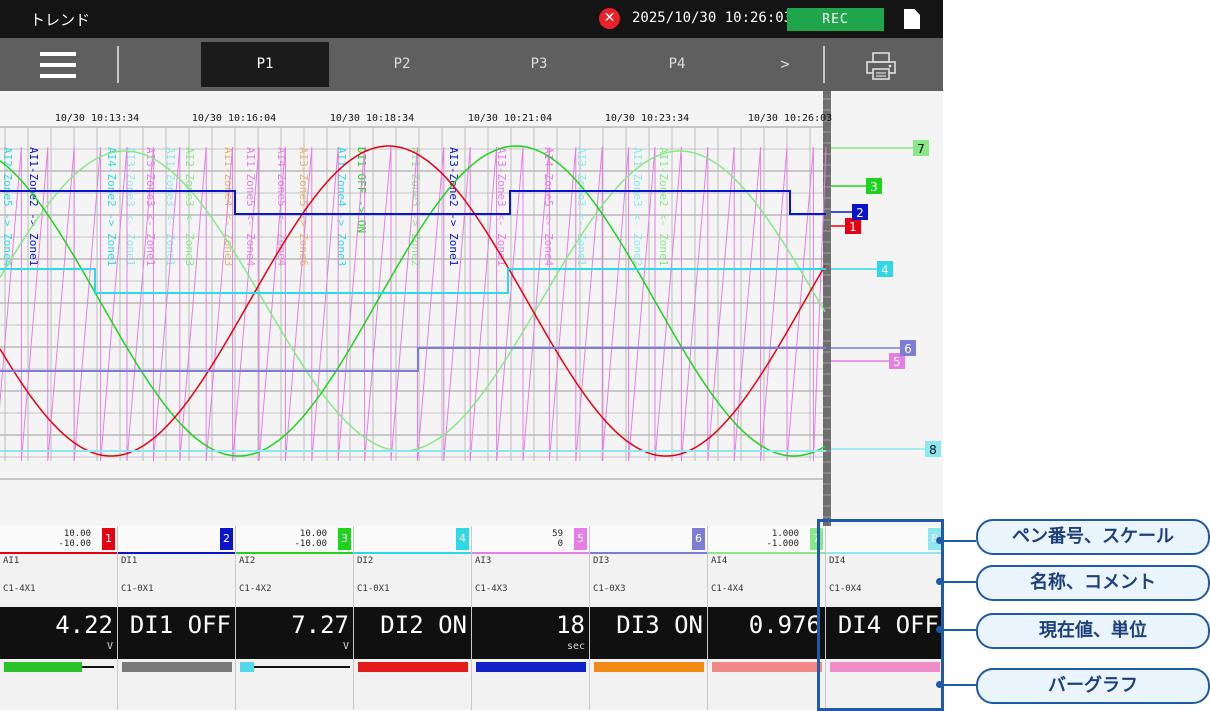 The height and width of the screenshot is (711, 1210). What do you see at coordinates (677, 64) in the screenshot?
I see `tab-p4: P4` at bounding box center [677, 64].